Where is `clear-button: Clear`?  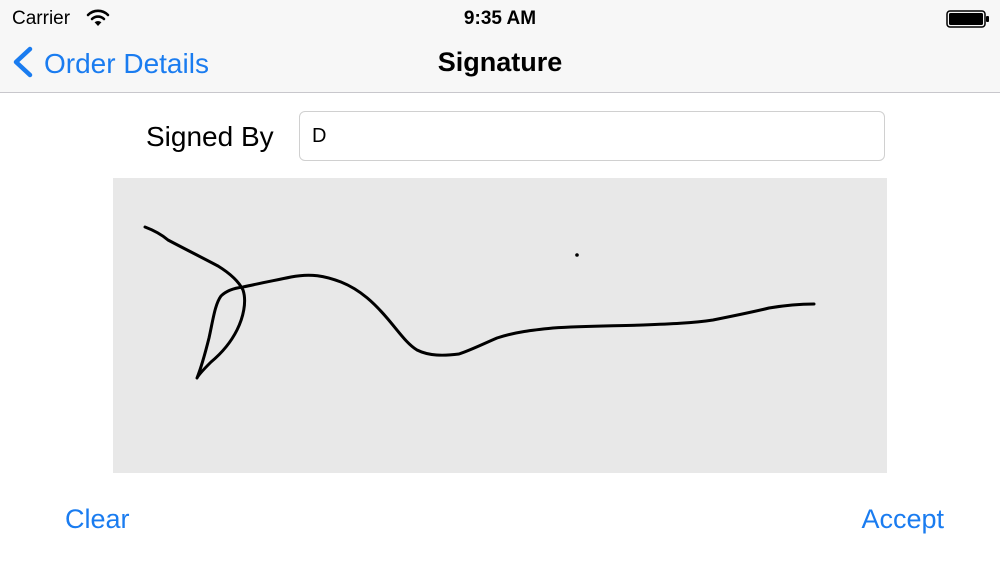
clear-button: Clear is located at coordinates (97, 519).